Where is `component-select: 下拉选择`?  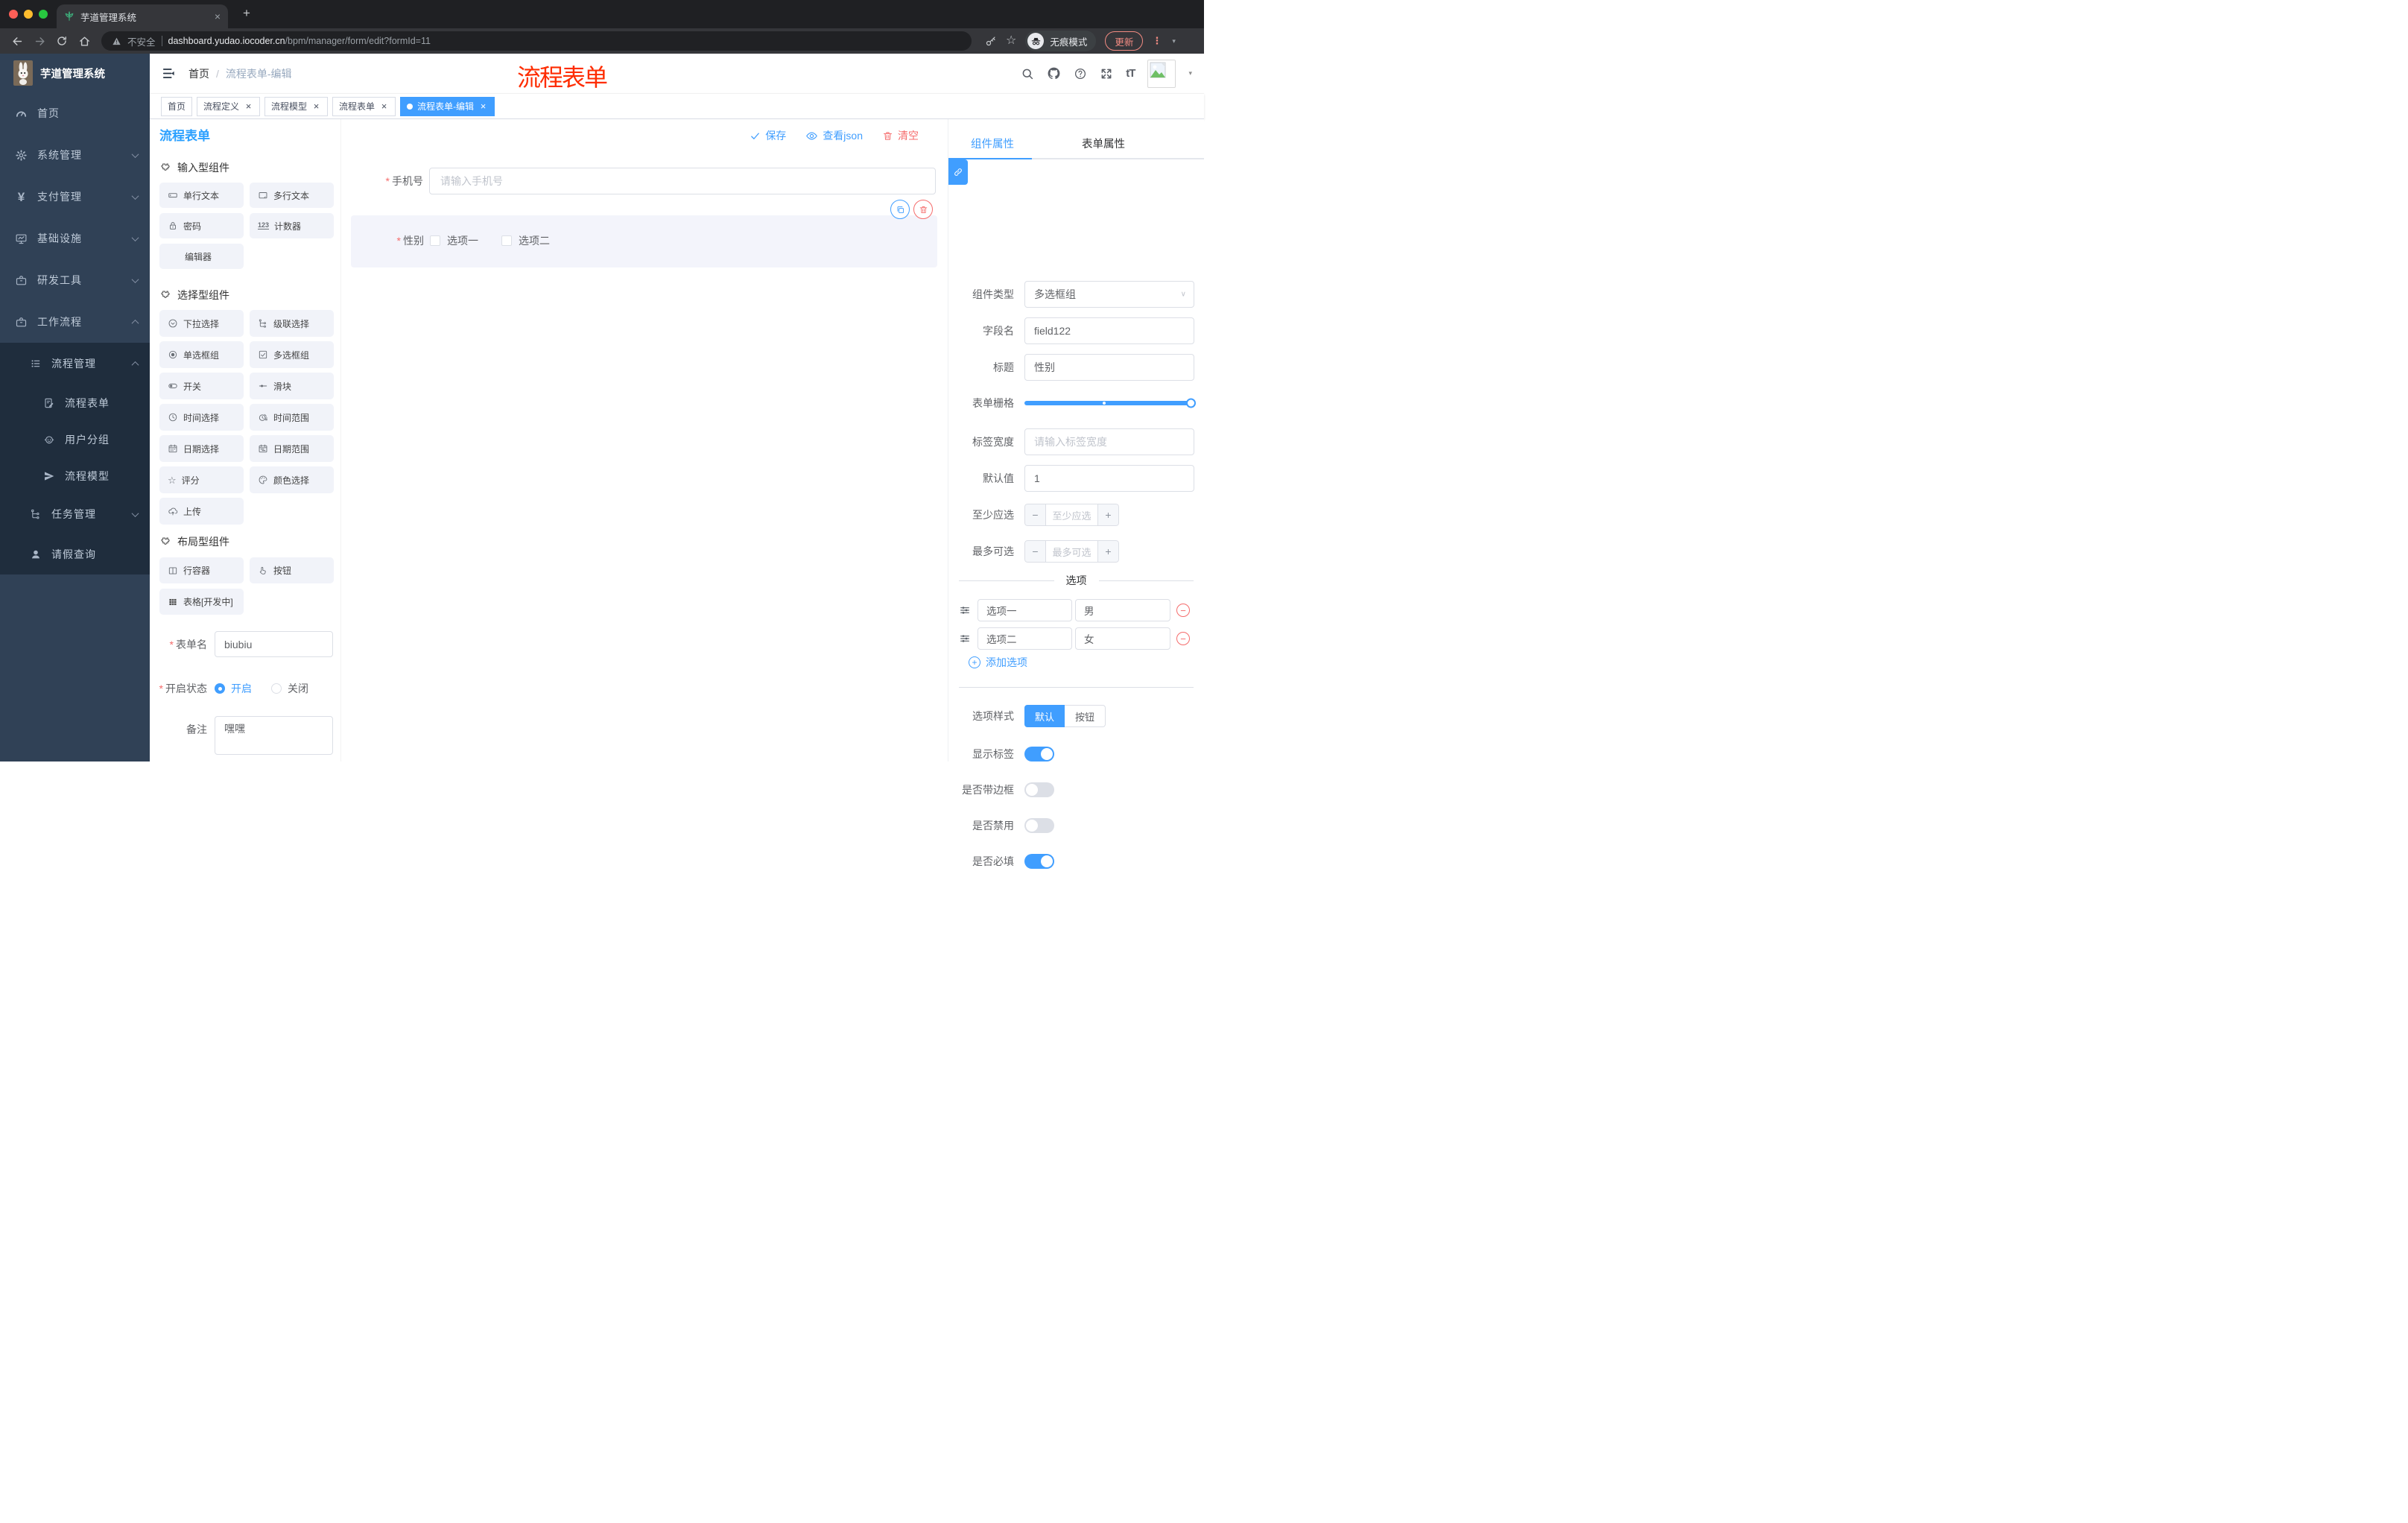 component-select: 下拉选择 is located at coordinates (201, 323).